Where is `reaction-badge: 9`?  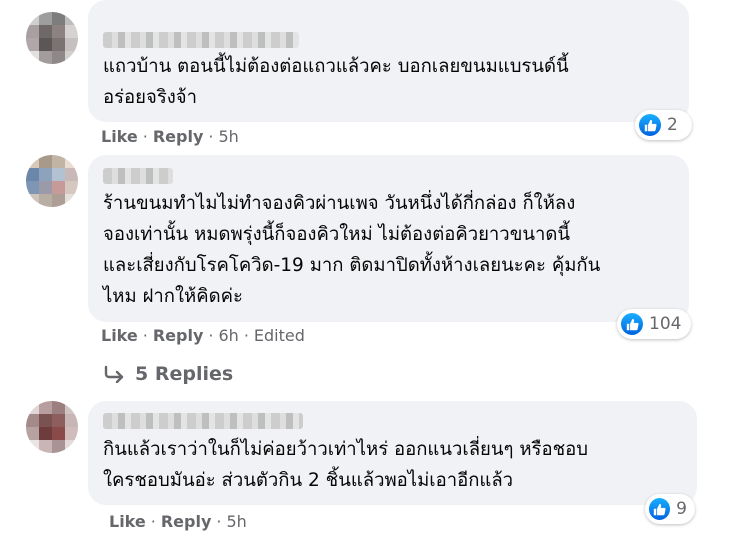
reaction-badge: 9 is located at coordinates (670, 509).